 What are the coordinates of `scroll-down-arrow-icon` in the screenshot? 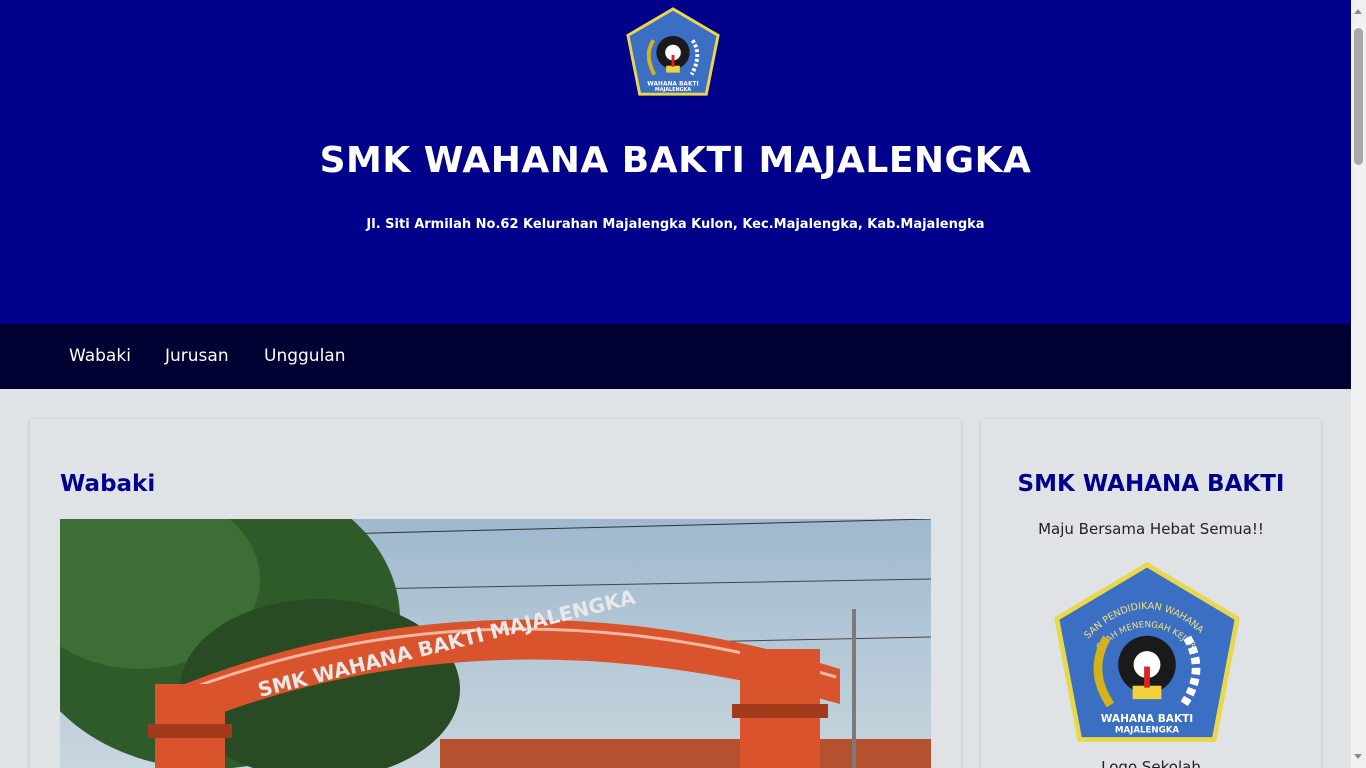 It's located at (1358, 756).